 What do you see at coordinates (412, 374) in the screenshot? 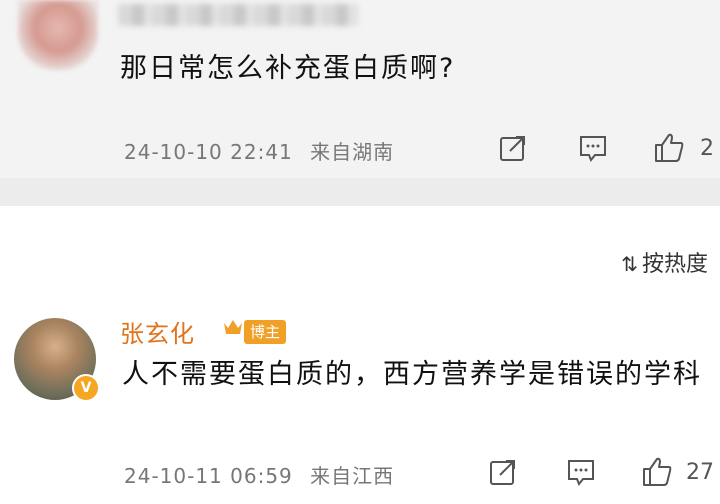
I see `comment-text: 人不需要蛋白质的，西方营养学是错误的学科` at bounding box center [412, 374].